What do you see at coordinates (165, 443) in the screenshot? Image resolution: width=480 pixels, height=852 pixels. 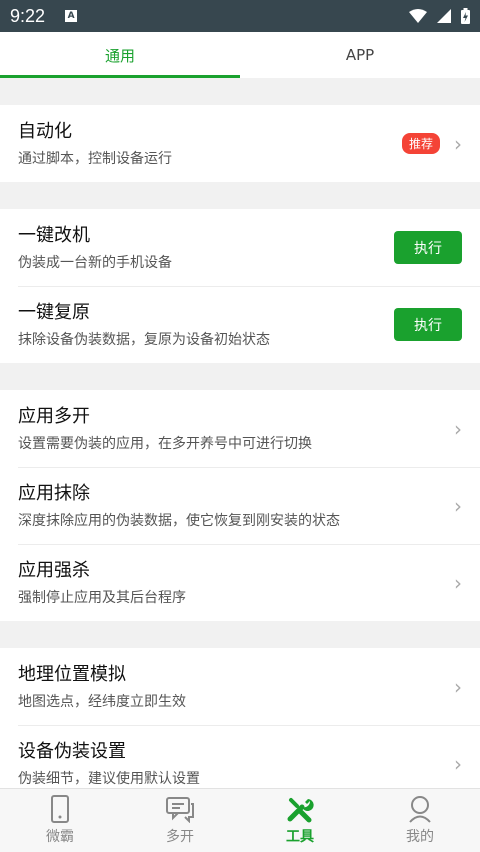 I see `row-subtitle: 设置需要伪装的应用，在多开养号中可进行切换` at bounding box center [165, 443].